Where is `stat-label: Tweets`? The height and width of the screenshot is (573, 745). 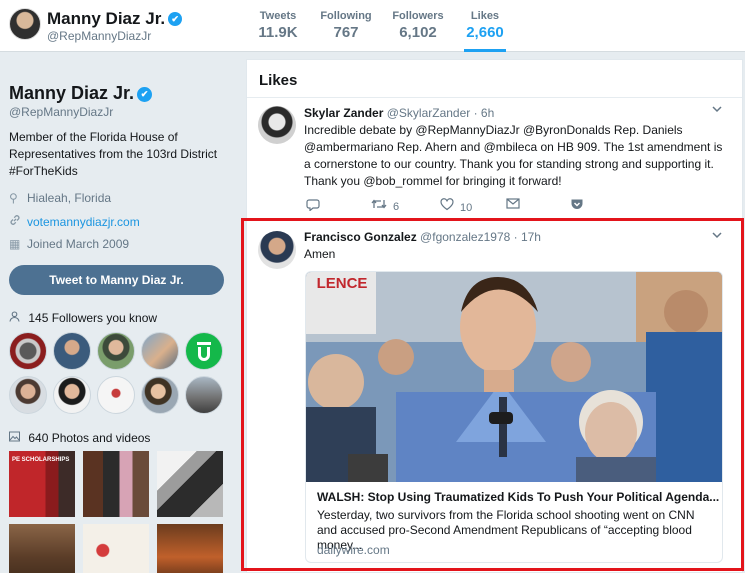
stat-label: Tweets is located at coordinates (278, 16).